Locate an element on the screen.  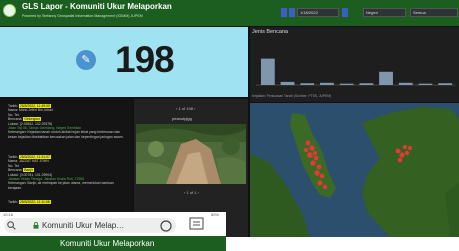
entry-disaster-type: Gelongsor is located at coordinates (32, 119).